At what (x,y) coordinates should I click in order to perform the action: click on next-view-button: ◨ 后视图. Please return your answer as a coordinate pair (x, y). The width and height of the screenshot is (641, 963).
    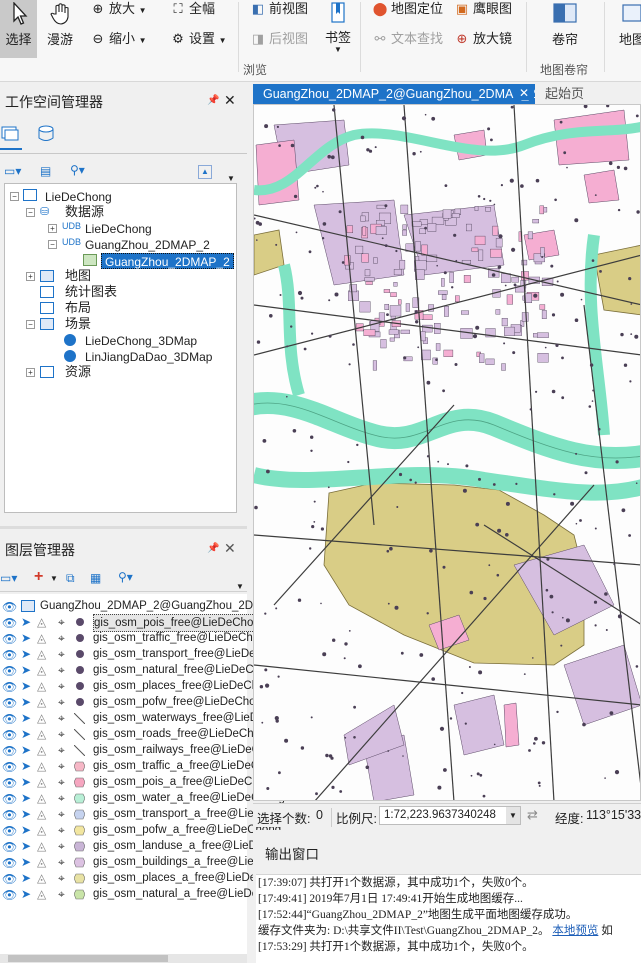
    Looking at the image, I should click on (279, 39).